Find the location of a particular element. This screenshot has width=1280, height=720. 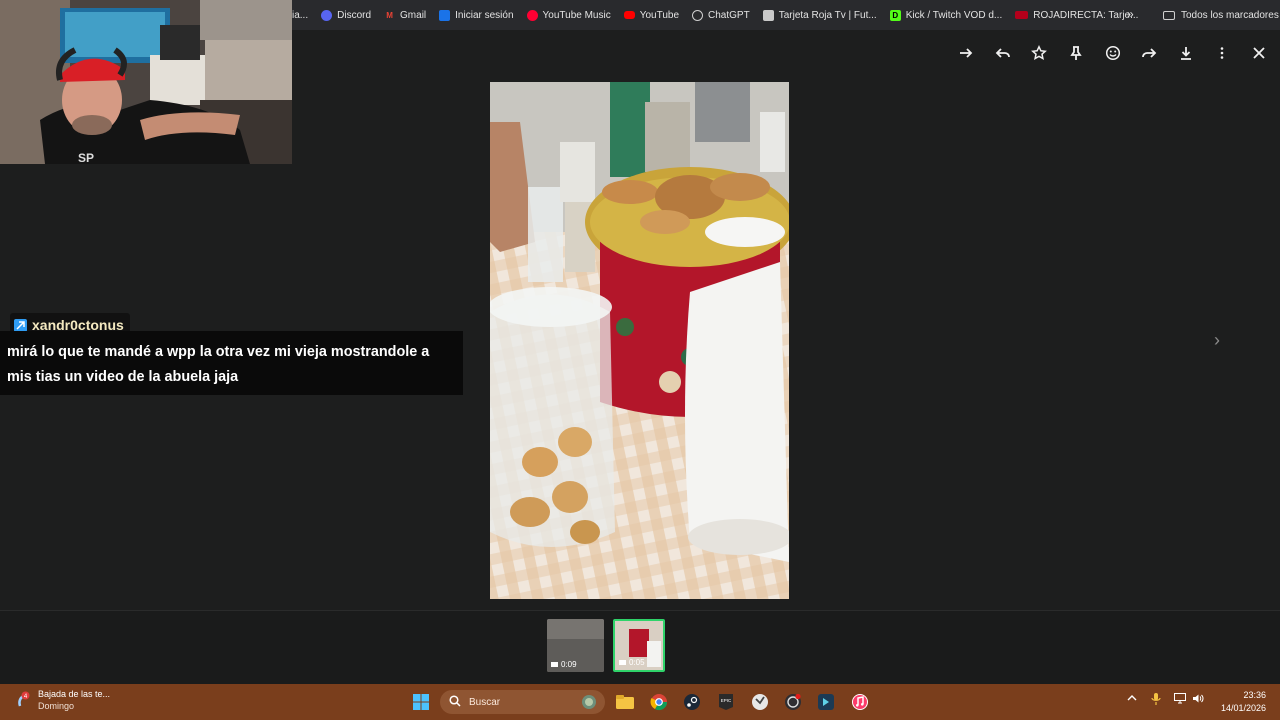

arrow-right-icon is located at coordinates (966, 53).